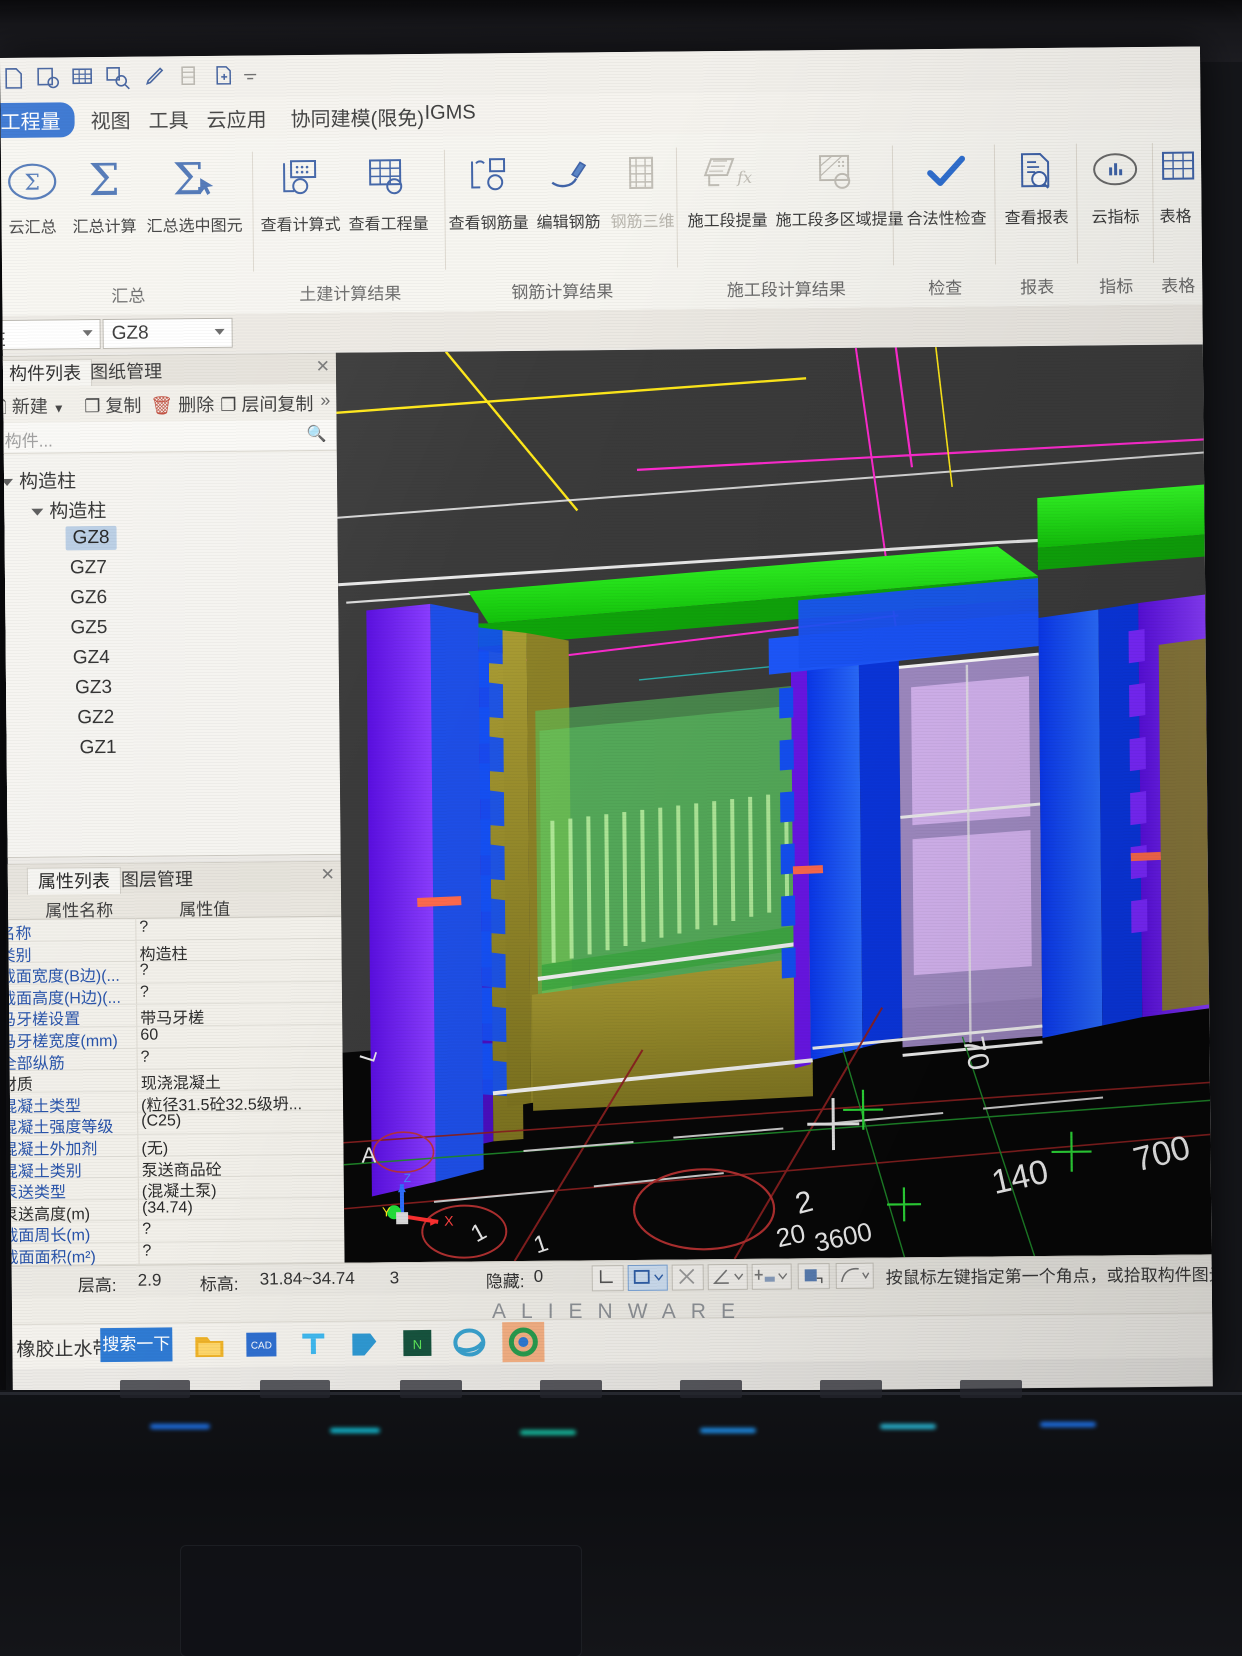 The image size is (1242, 1656). What do you see at coordinates (266, 403) in the screenshot?
I see `layer-copy-button: ❐ 层间复制` at bounding box center [266, 403].